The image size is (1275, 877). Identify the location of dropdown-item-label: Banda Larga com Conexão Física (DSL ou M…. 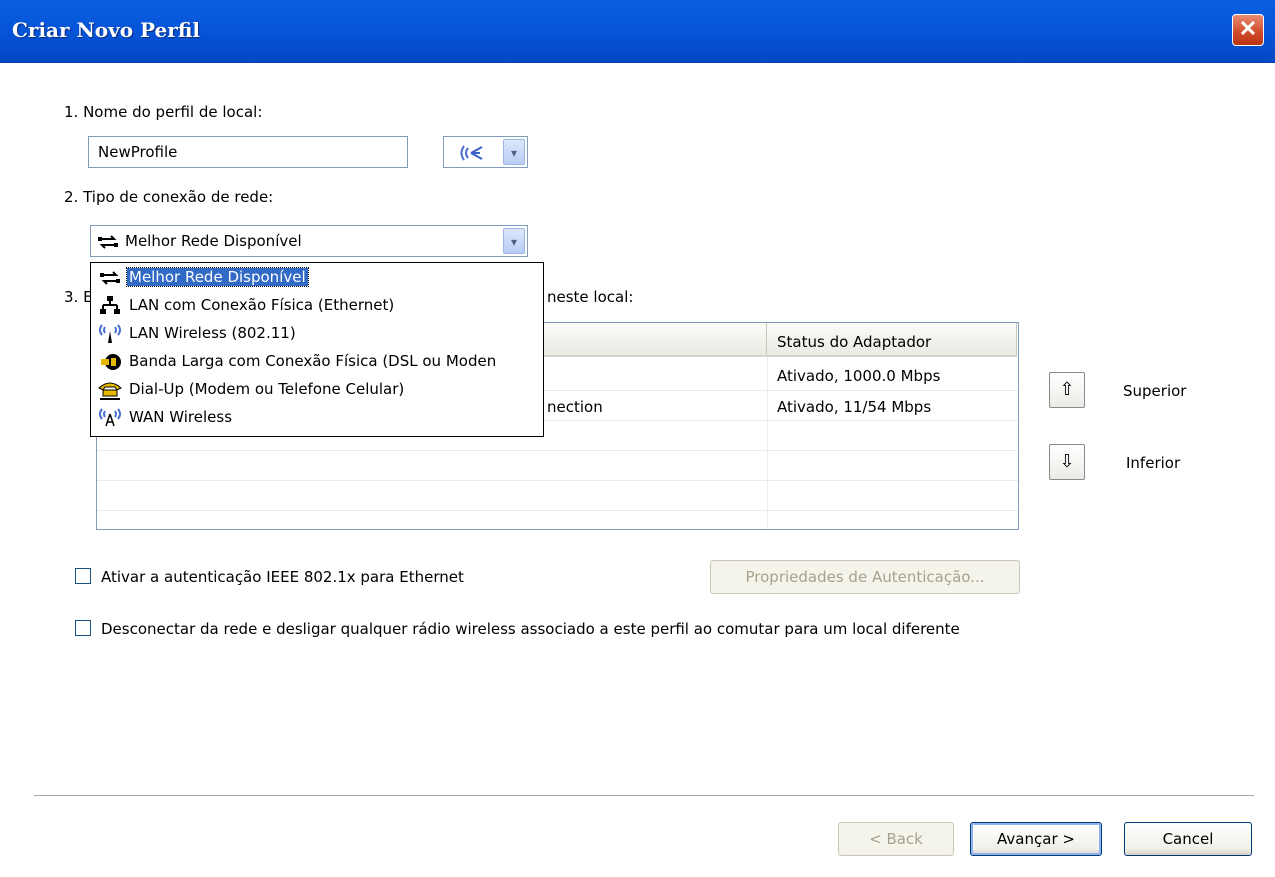
(313, 361).